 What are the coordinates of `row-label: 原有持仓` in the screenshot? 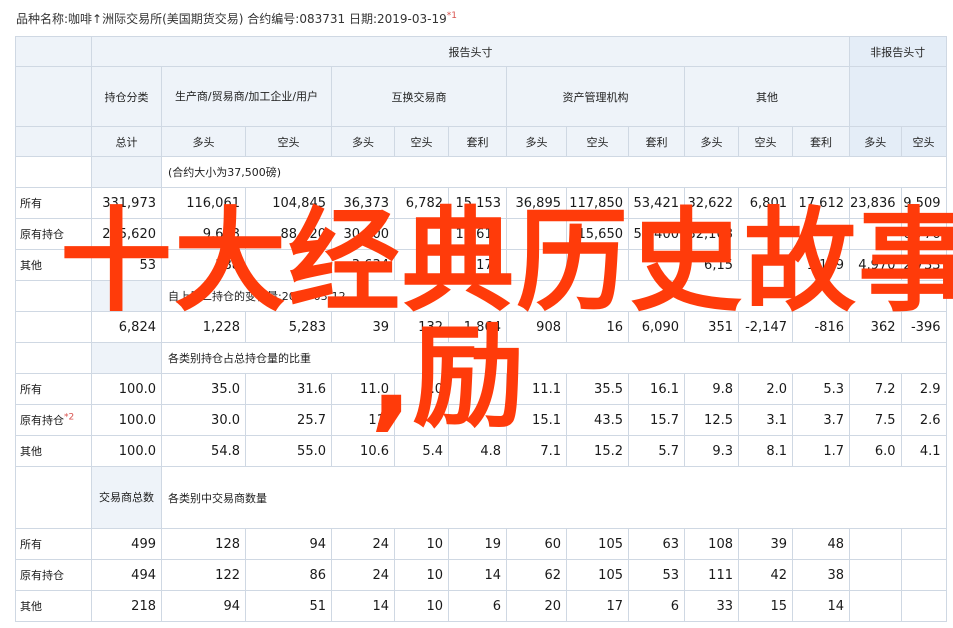 It's located at (53, 575).